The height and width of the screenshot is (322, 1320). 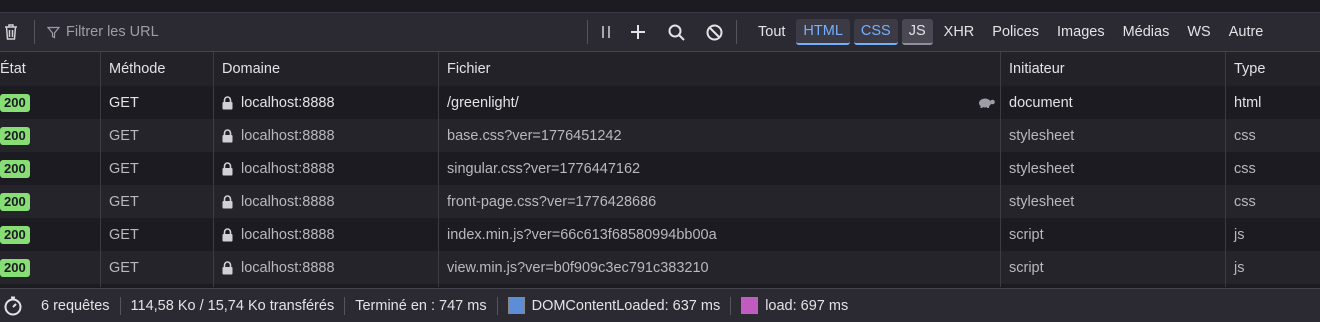 What do you see at coordinates (823, 32) in the screenshot?
I see `tab-html: HTML` at bounding box center [823, 32].